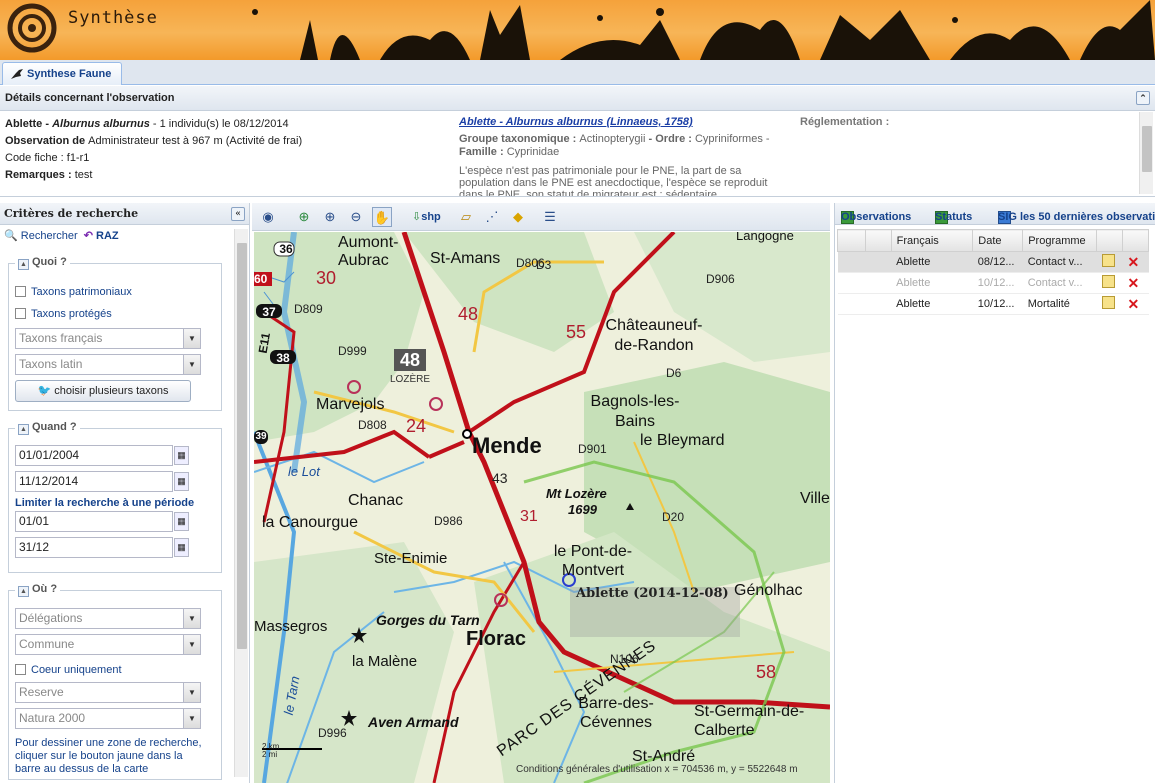 Image resolution: width=1155 pixels, height=783 pixels. What do you see at coordinates (102, 547) in the screenshot?
I see `period-end-field: 31/12 ▦` at bounding box center [102, 547].